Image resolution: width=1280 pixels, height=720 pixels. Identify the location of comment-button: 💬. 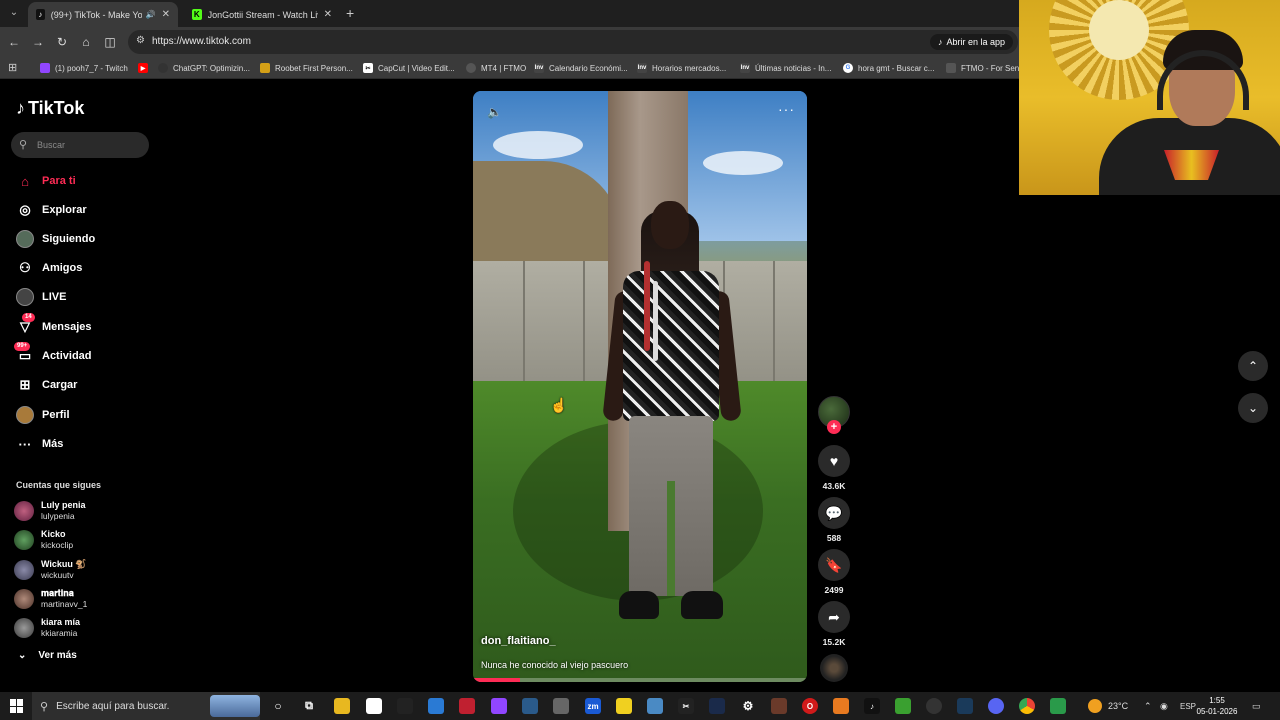
(834, 513).